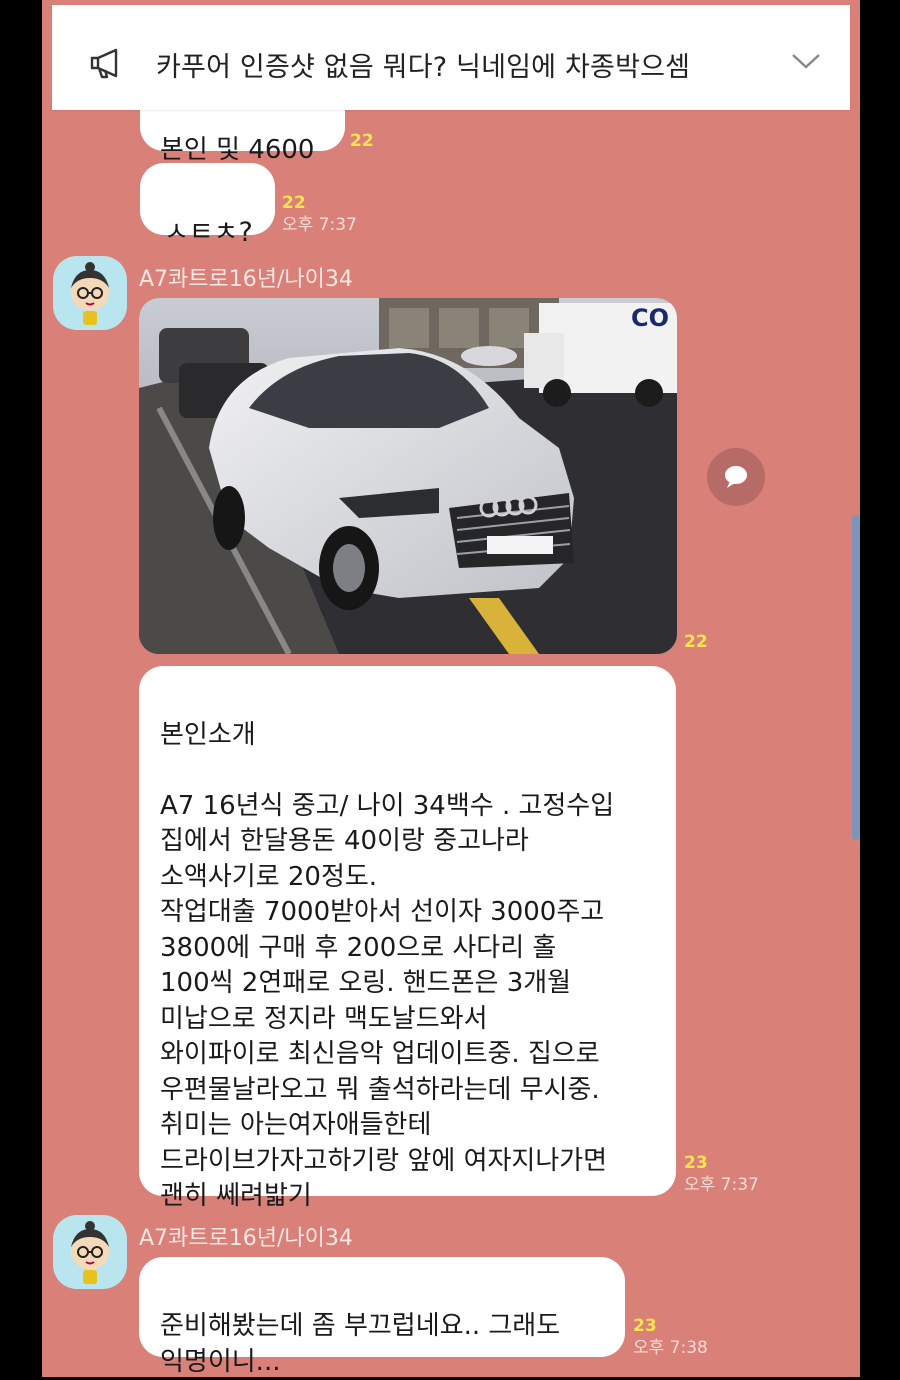  What do you see at coordinates (650, 318) in the screenshot?
I see `truck-logo-text: CO` at bounding box center [650, 318].